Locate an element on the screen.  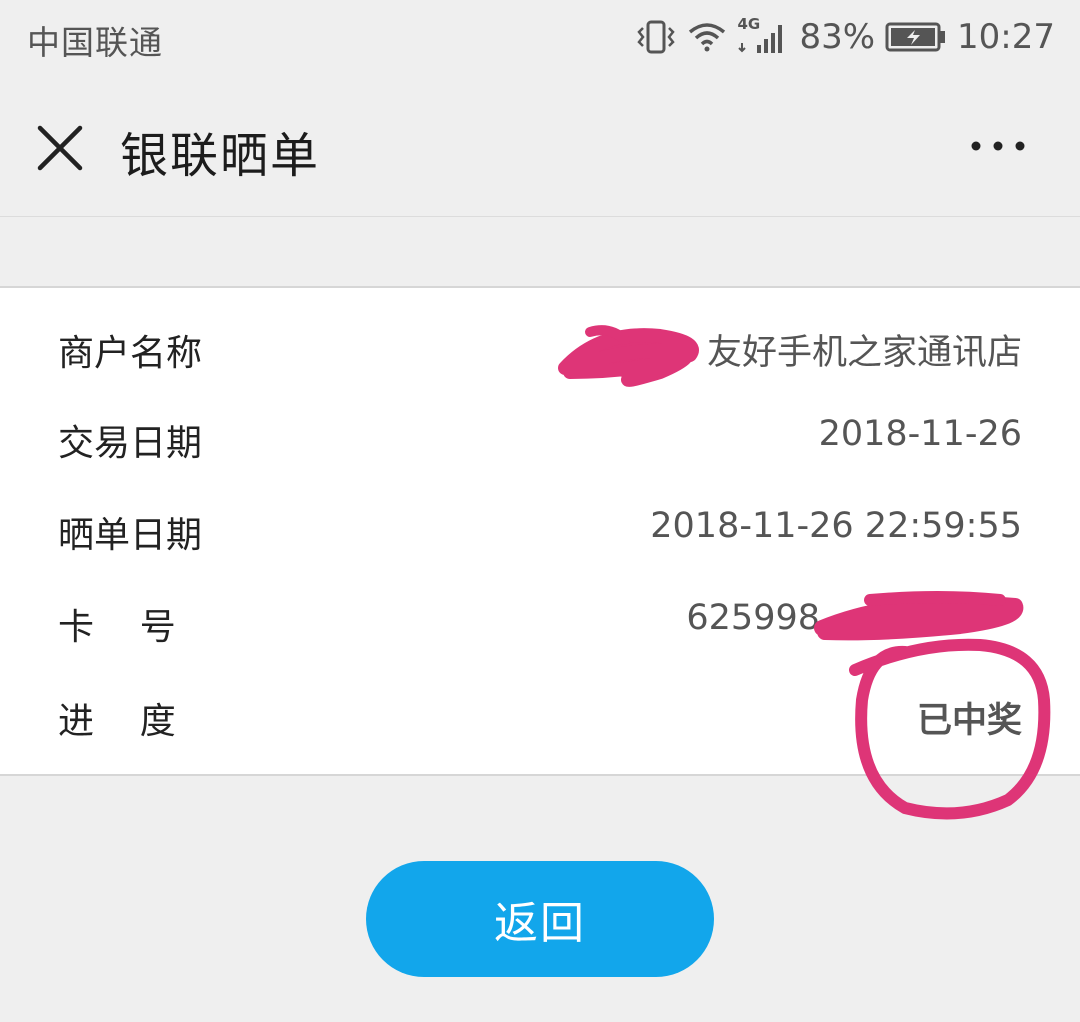
vibrate-icon is located at coordinates (656, 37).